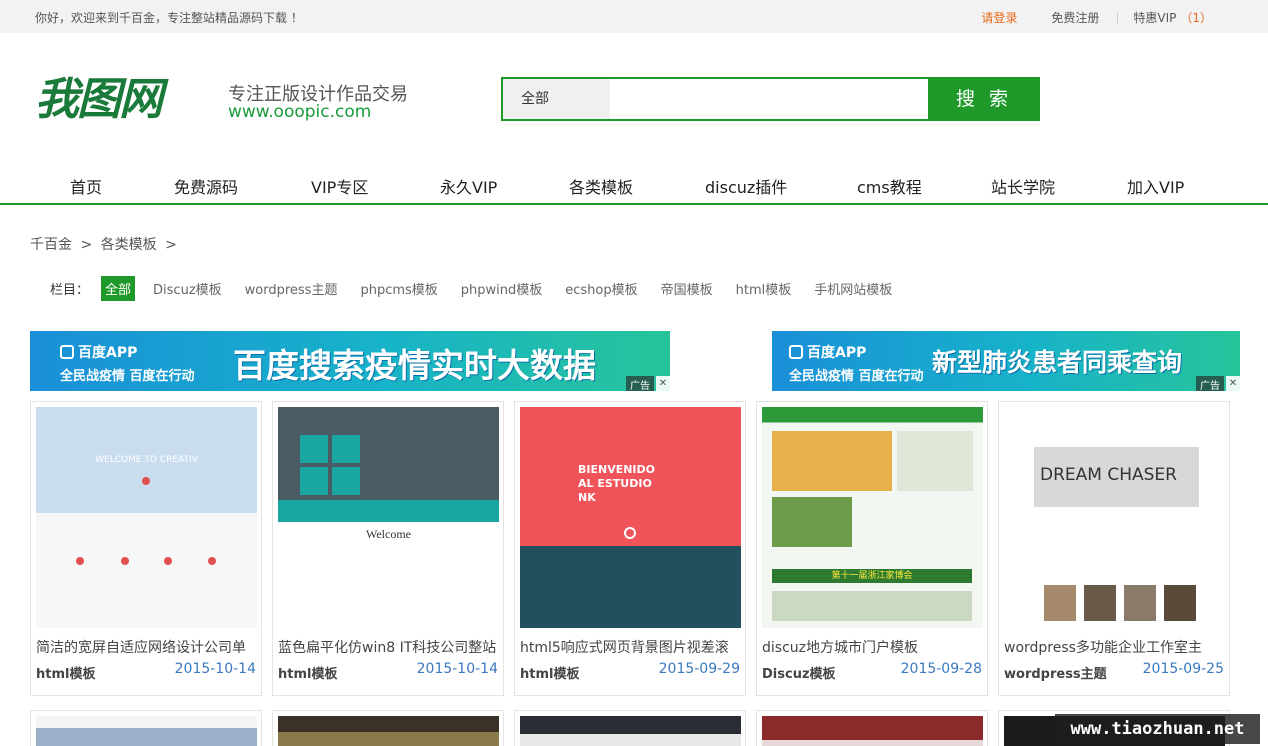 The height and width of the screenshot is (746, 1268). What do you see at coordinates (388, 517) in the screenshot?
I see `template-thumbnail: Welcome` at bounding box center [388, 517].